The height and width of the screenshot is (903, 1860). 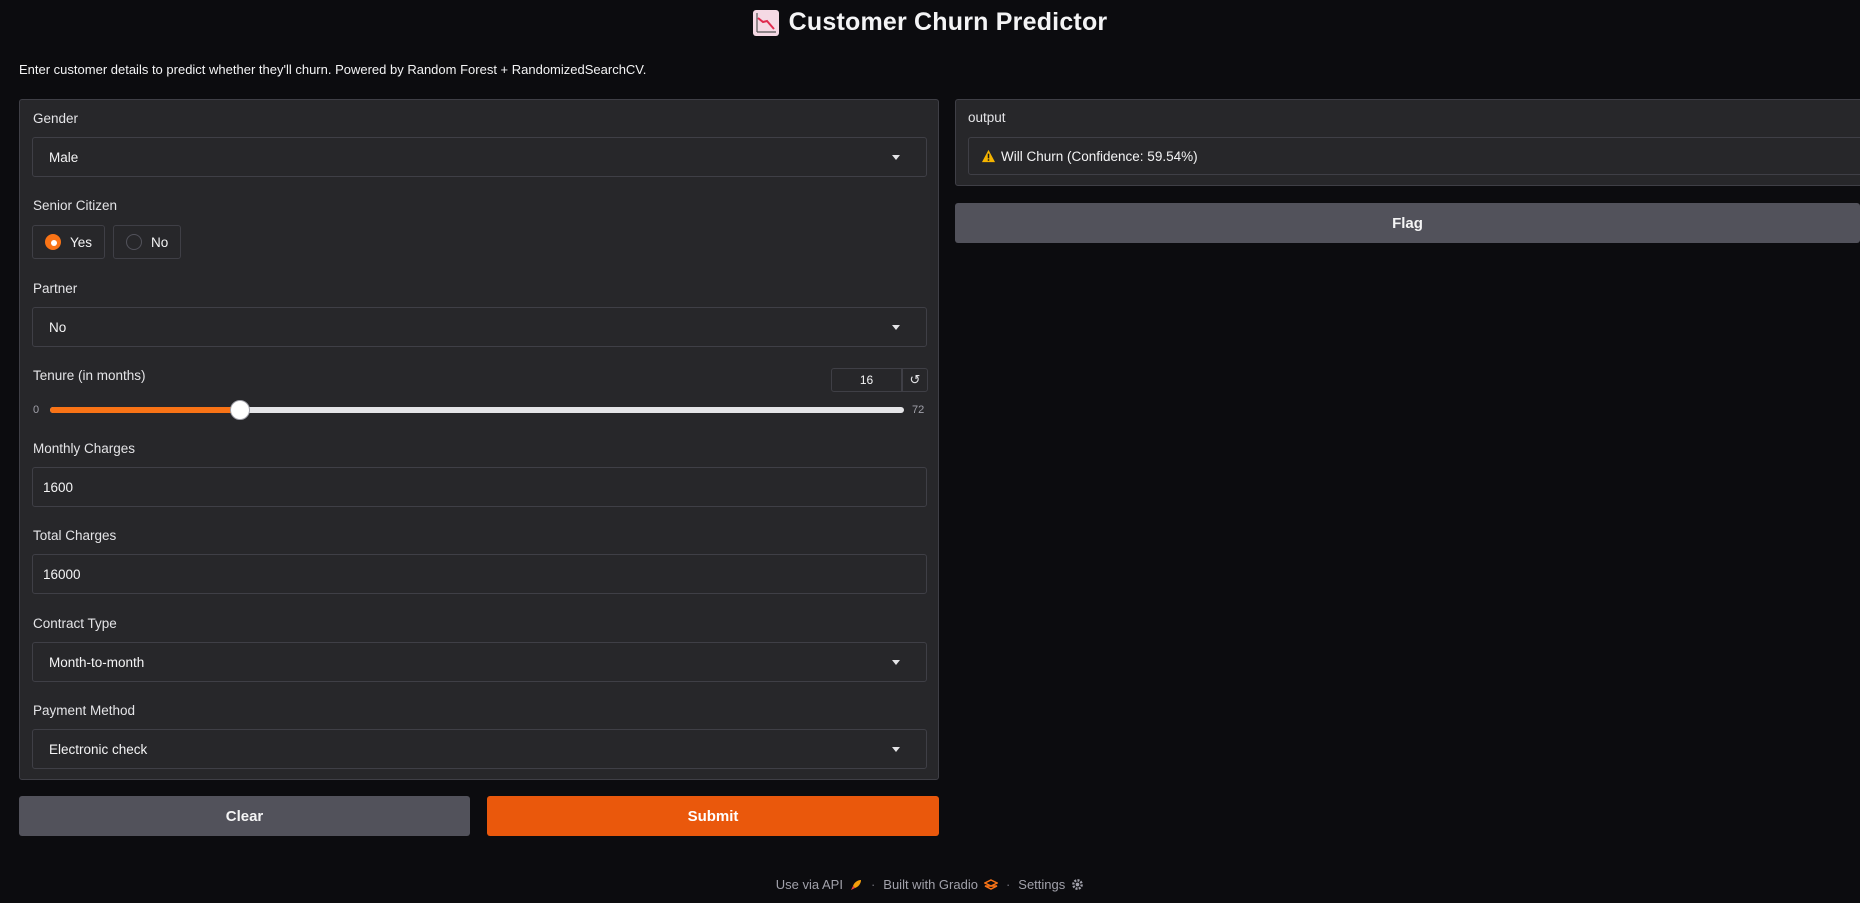 What do you see at coordinates (988, 156) in the screenshot?
I see `warning-icon` at bounding box center [988, 156].